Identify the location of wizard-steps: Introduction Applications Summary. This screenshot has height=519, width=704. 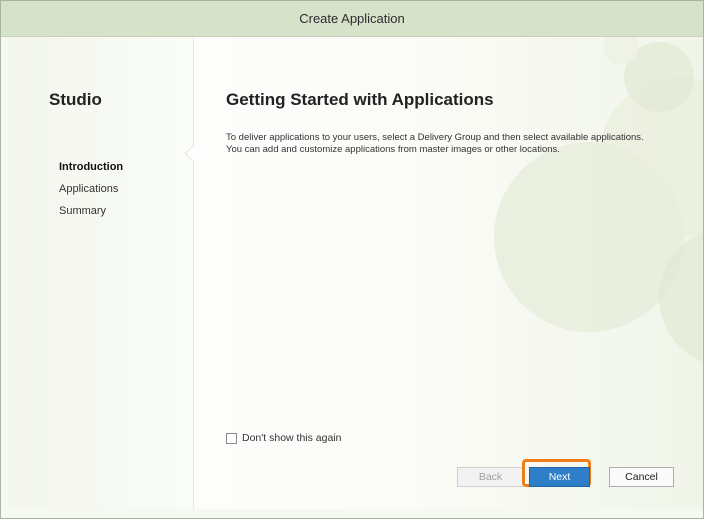
(91, 189).